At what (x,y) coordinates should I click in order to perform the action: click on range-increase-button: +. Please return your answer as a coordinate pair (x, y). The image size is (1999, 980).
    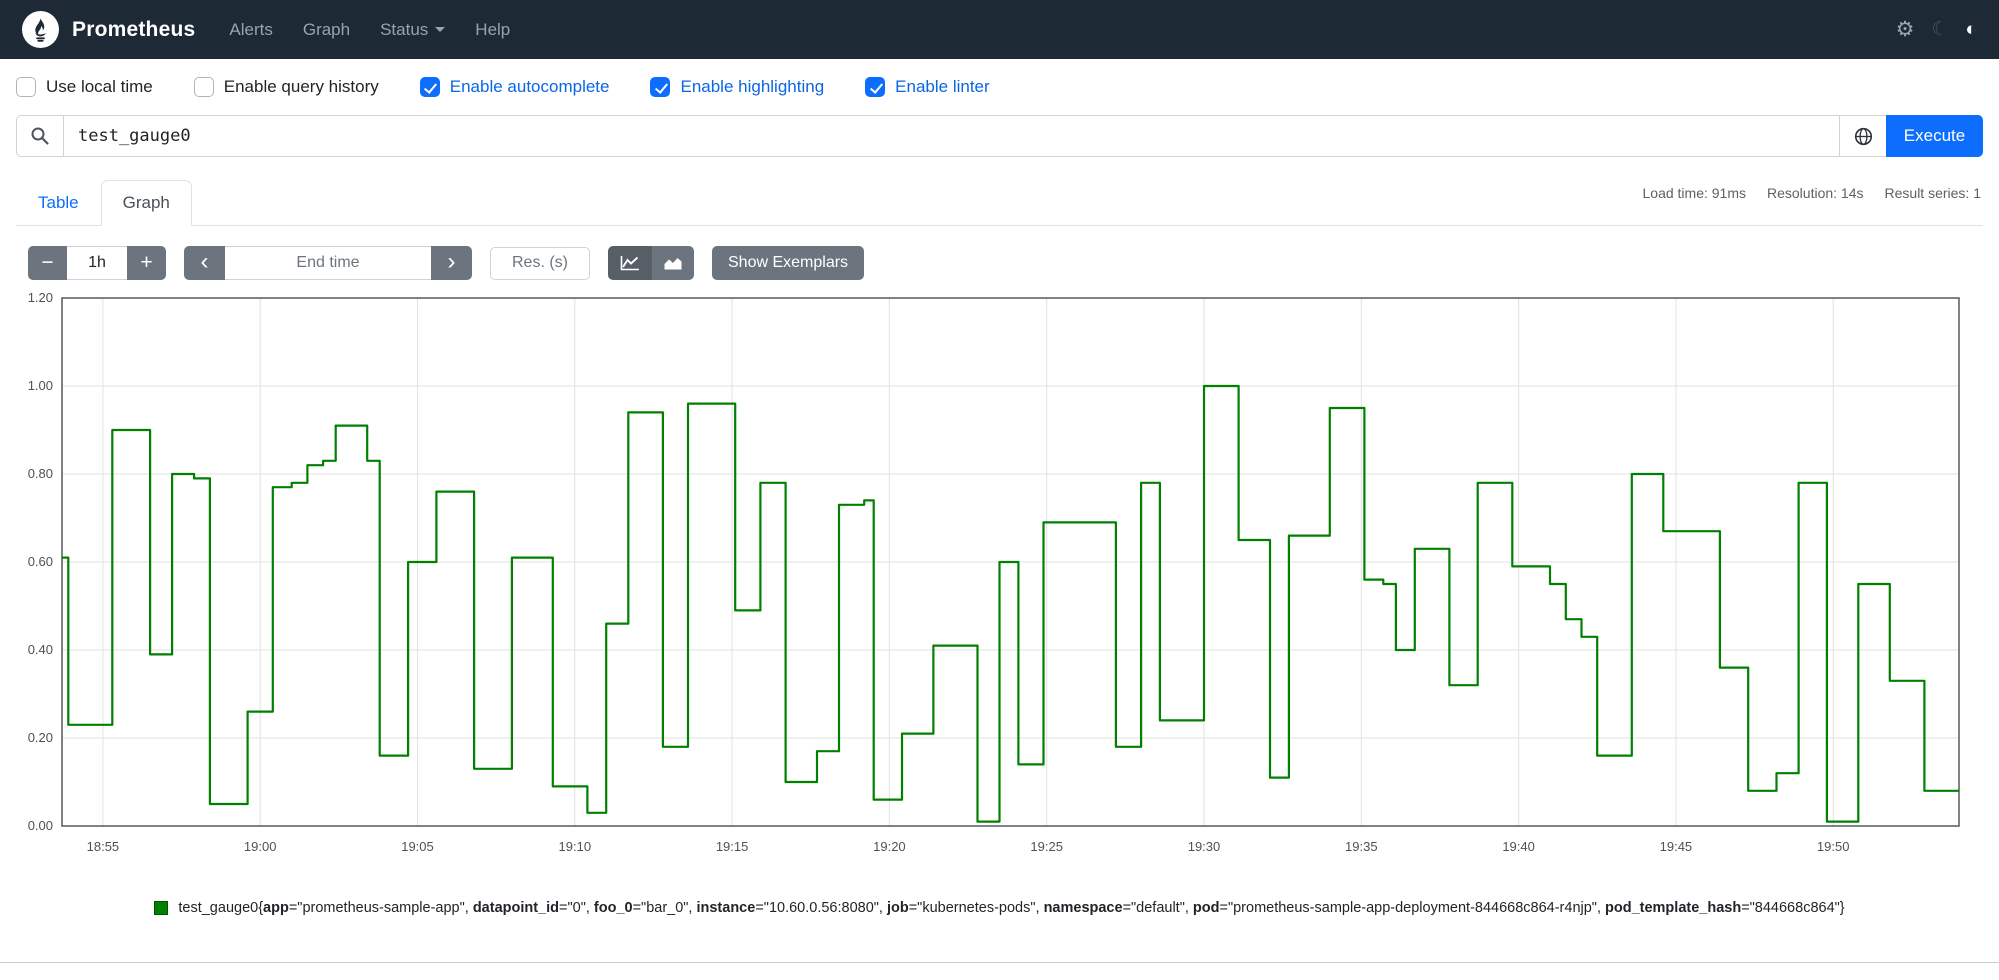
    Looking at the image, I should click on (146, 263).